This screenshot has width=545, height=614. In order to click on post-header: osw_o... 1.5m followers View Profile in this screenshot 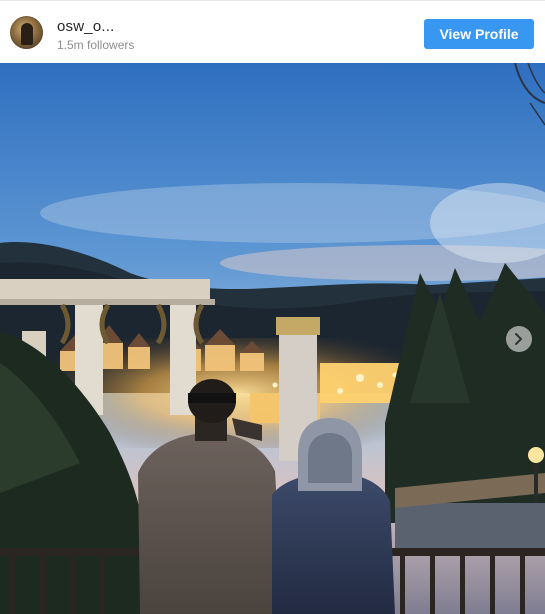, I will do `click(272, 32)`.